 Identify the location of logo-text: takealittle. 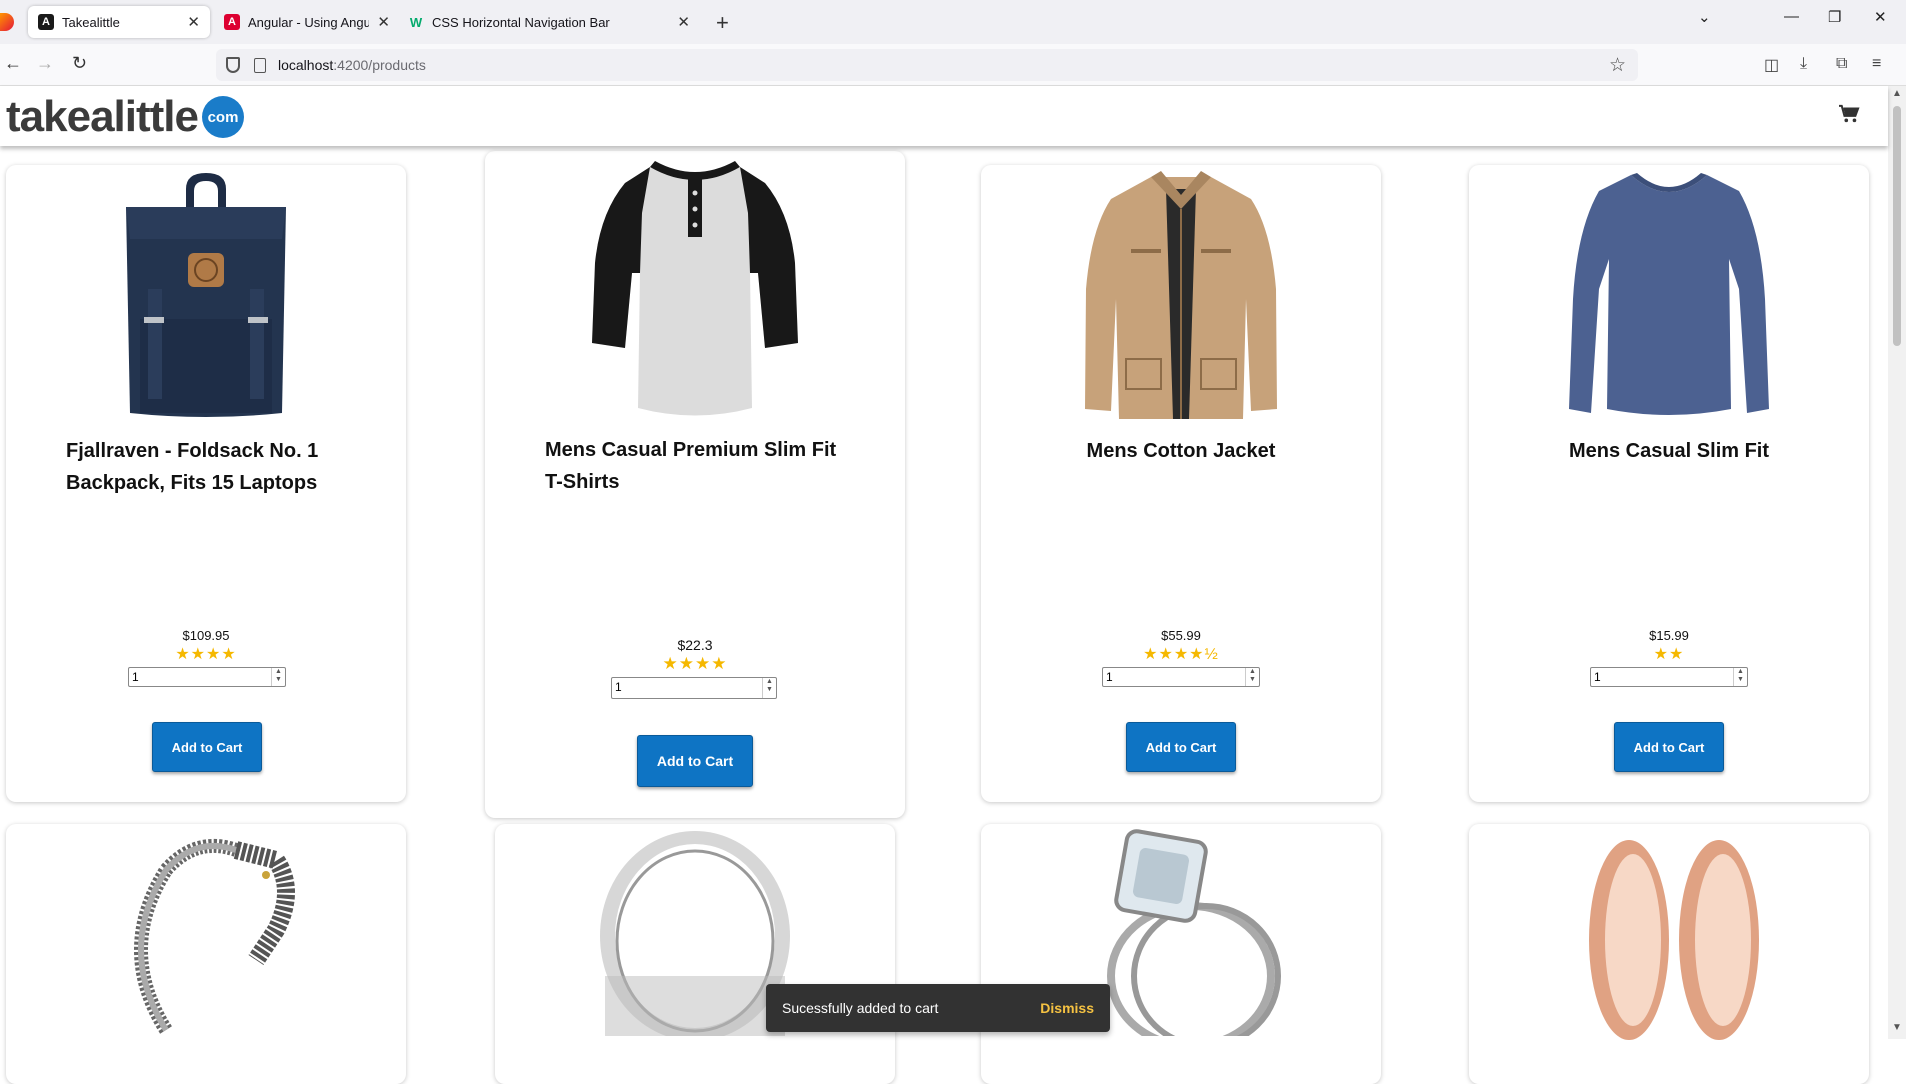
(102, 116).